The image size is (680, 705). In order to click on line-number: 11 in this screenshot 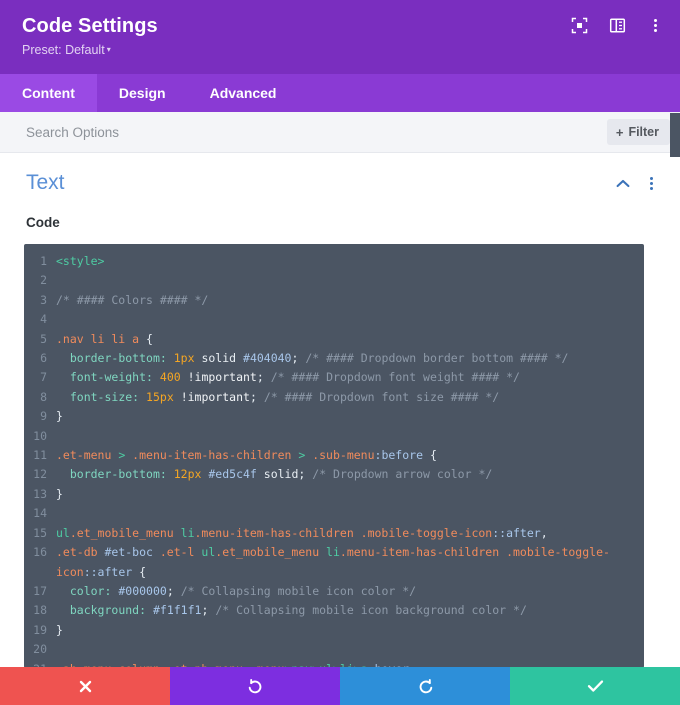, I will do `click(40, 455)`.